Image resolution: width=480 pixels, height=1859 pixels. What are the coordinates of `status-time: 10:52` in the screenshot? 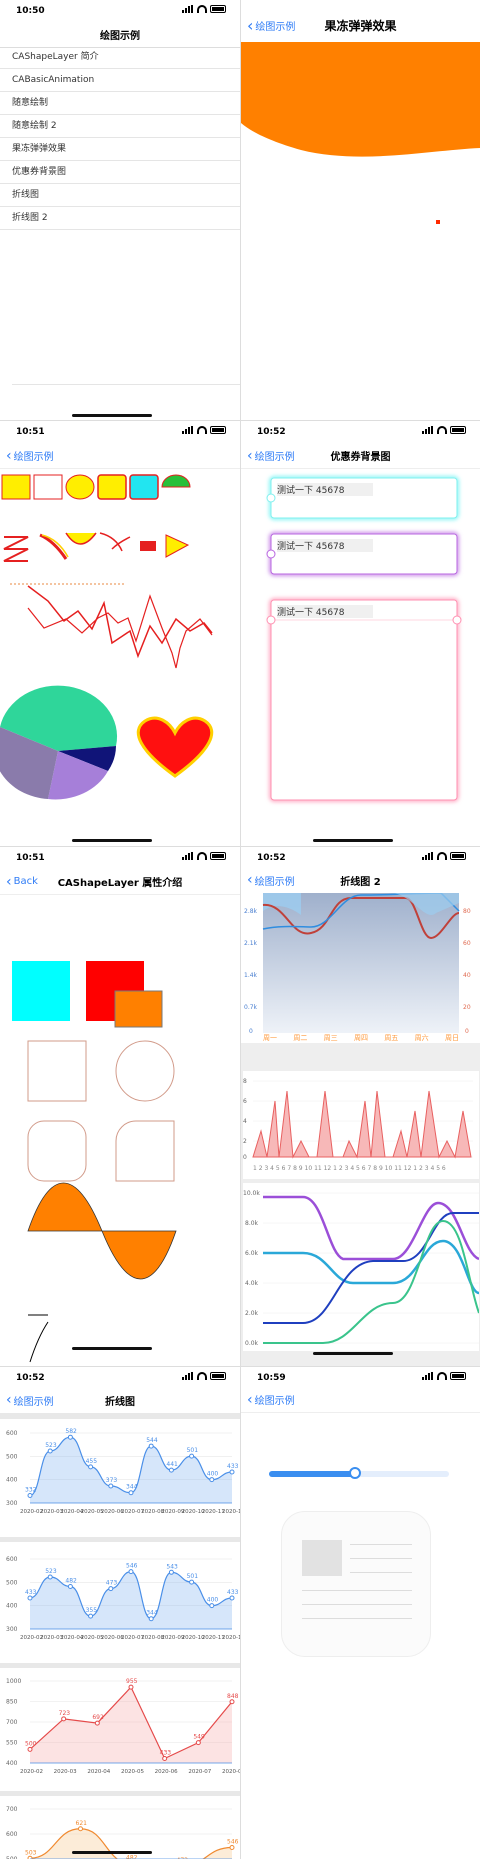 It's located at (271, 858).